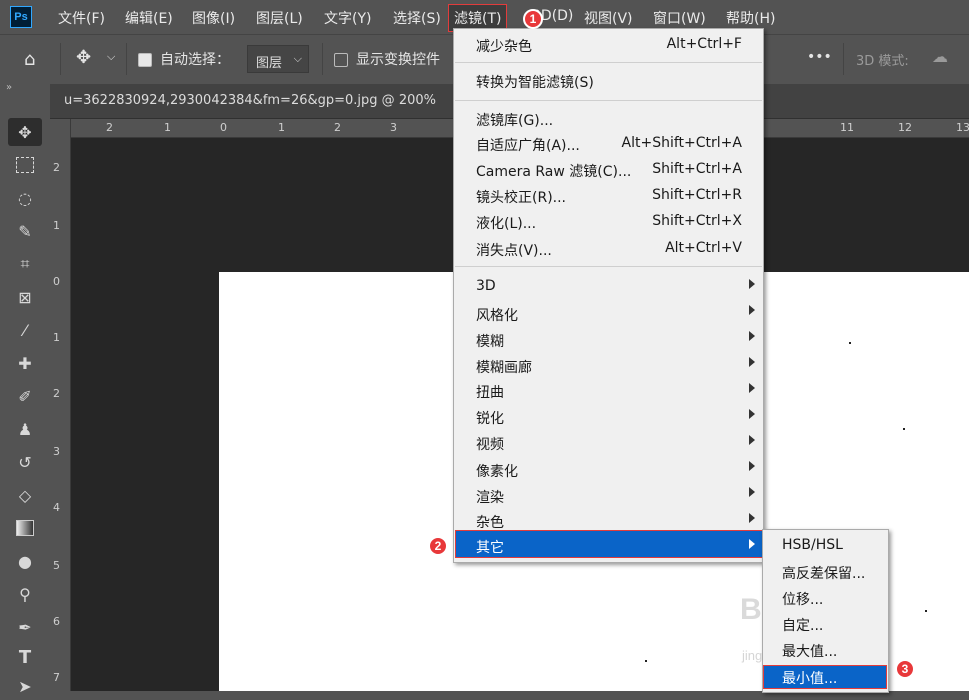 This screenshot has width=969, height=700. Describe the element at coordinates (535, 82) in the screenshot. I see `menu-item-convert-smart-filters: 转换为智能滤镜(S)` at that location.